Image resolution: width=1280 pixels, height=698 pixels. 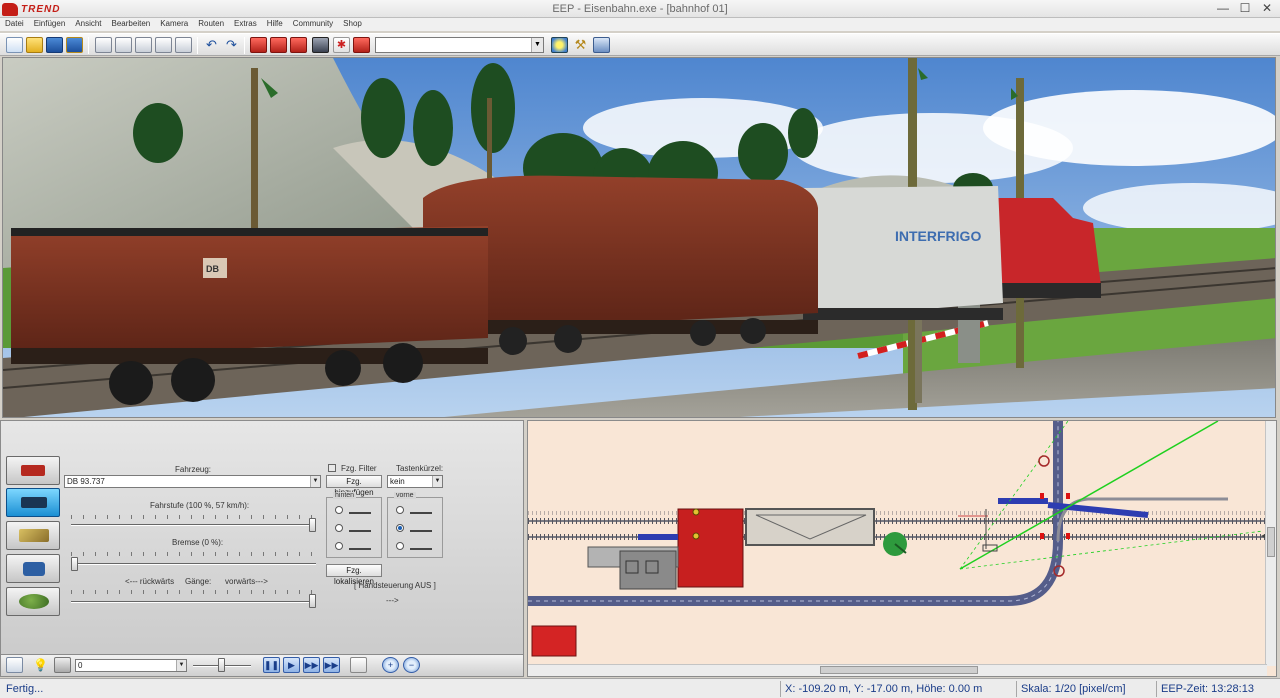 What do you see at coordinates (74, 45) in the screenshot?
I see `save-as-icon` at bounding box center [74, 45].